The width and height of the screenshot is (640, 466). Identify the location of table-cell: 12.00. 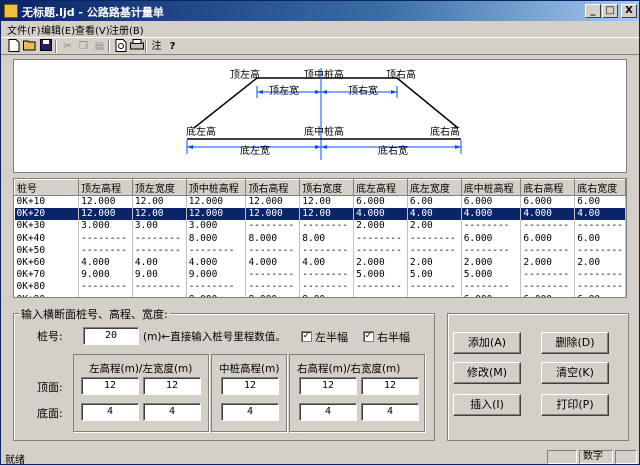
(327, 201).